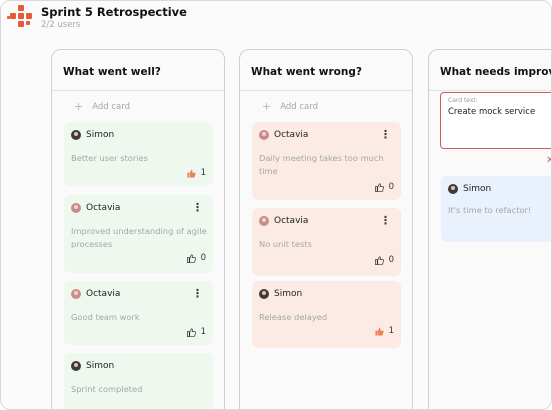 The height and width of the screenshot is (410, 552). Describe the element at coordinates (293, 317) in the screenshot. I see `card-text: Release delayed` at that location.